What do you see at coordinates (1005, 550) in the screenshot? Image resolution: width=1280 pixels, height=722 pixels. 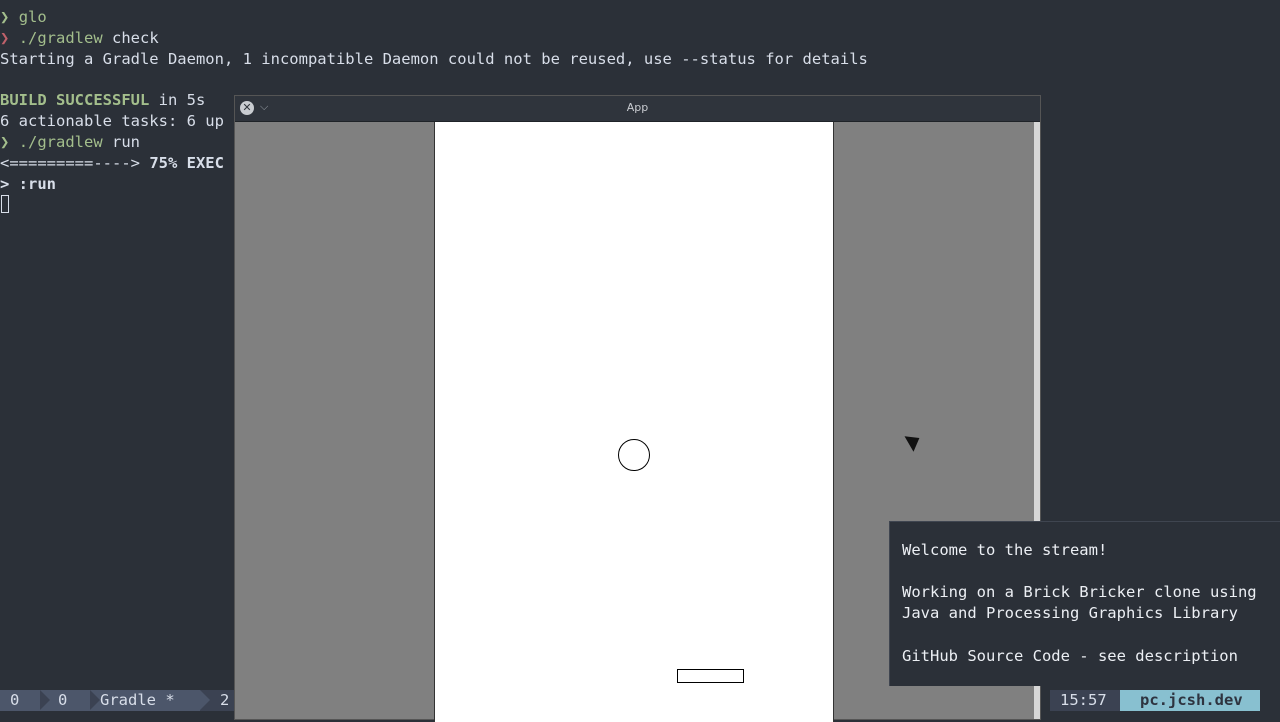 I see `overlay-welcome: Welcome to the stream!` at bounding box center [1005, 550].